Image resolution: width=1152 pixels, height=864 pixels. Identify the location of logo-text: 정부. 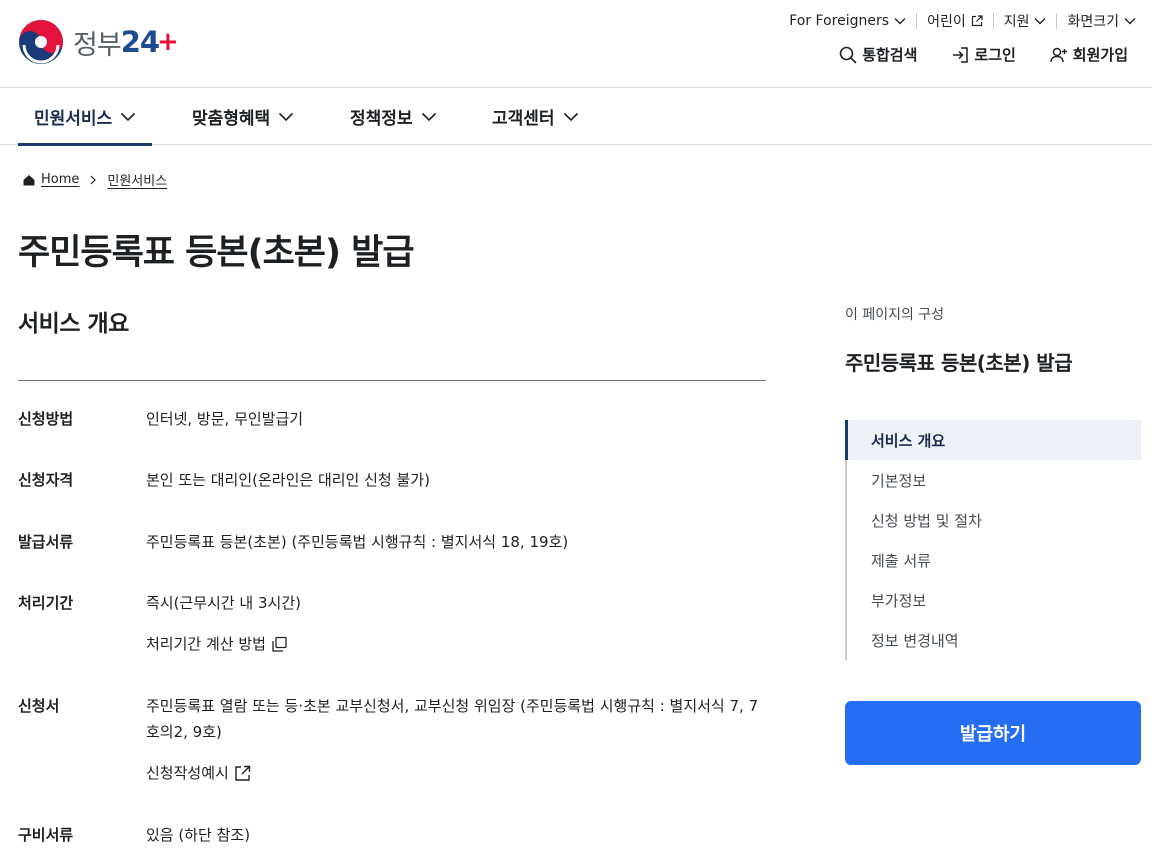
(97, 45).